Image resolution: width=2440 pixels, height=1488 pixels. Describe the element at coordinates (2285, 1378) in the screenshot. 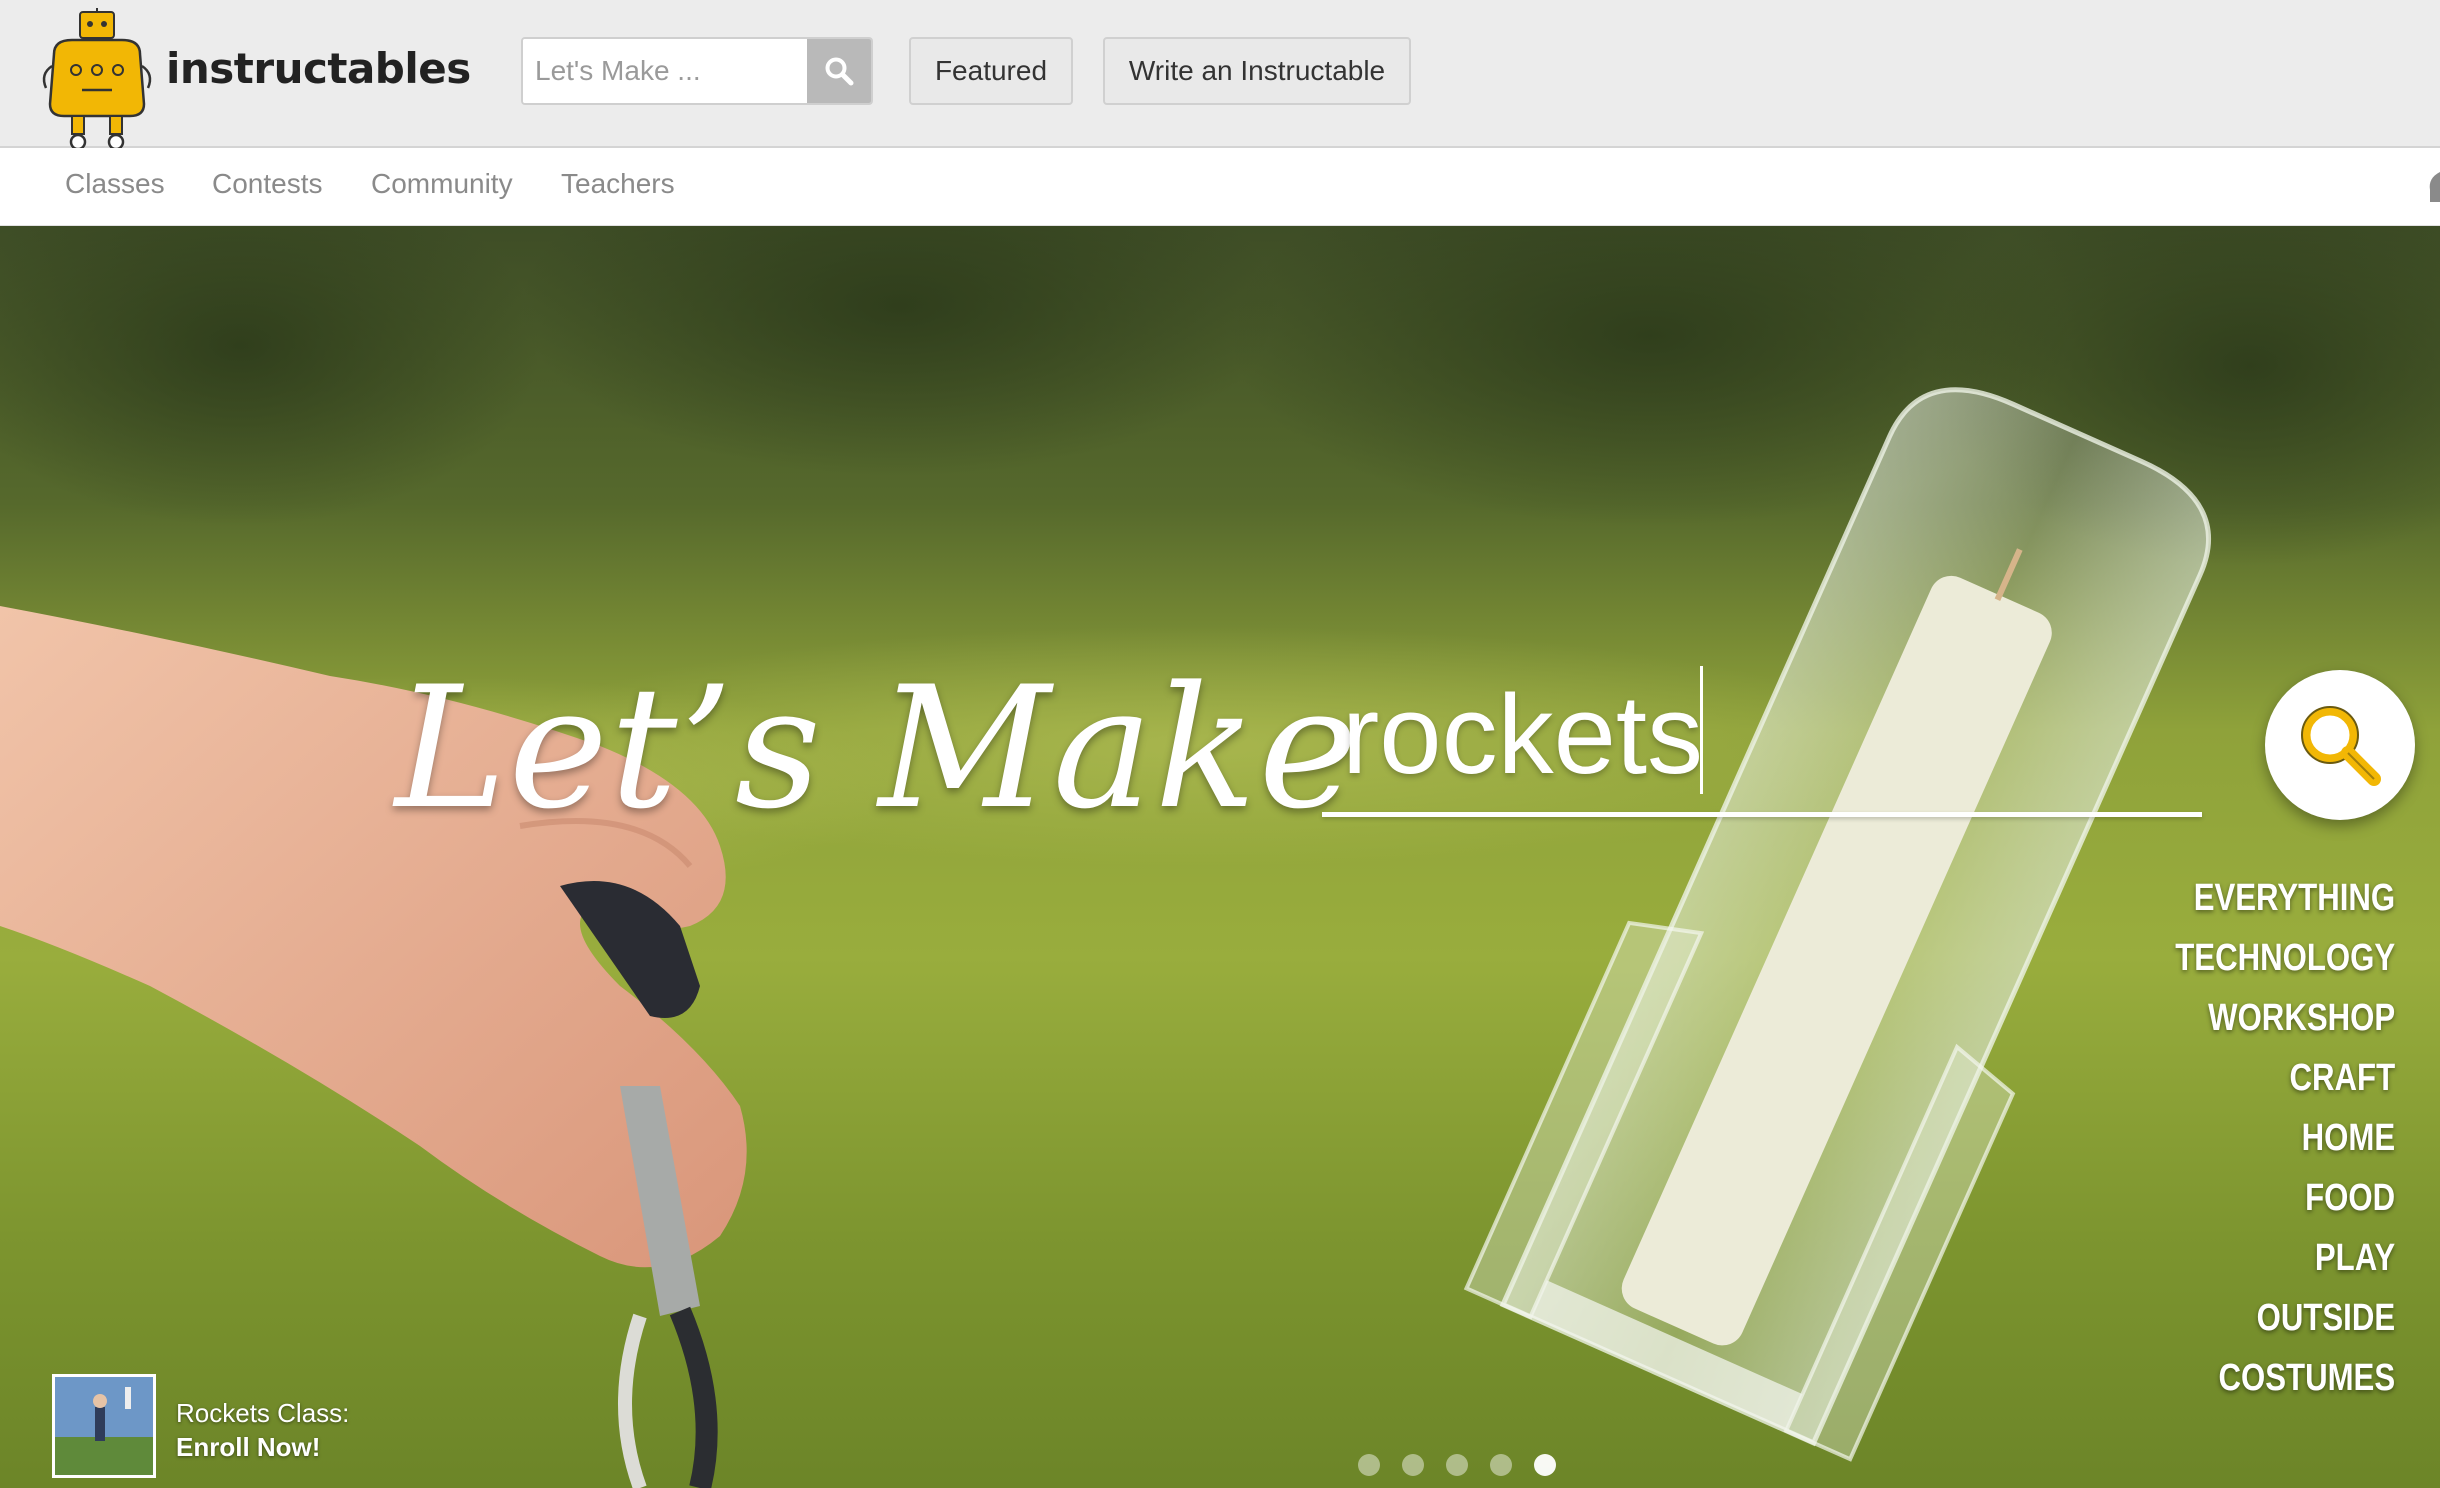

I see `category-costumes: COSTUMES` at that location.